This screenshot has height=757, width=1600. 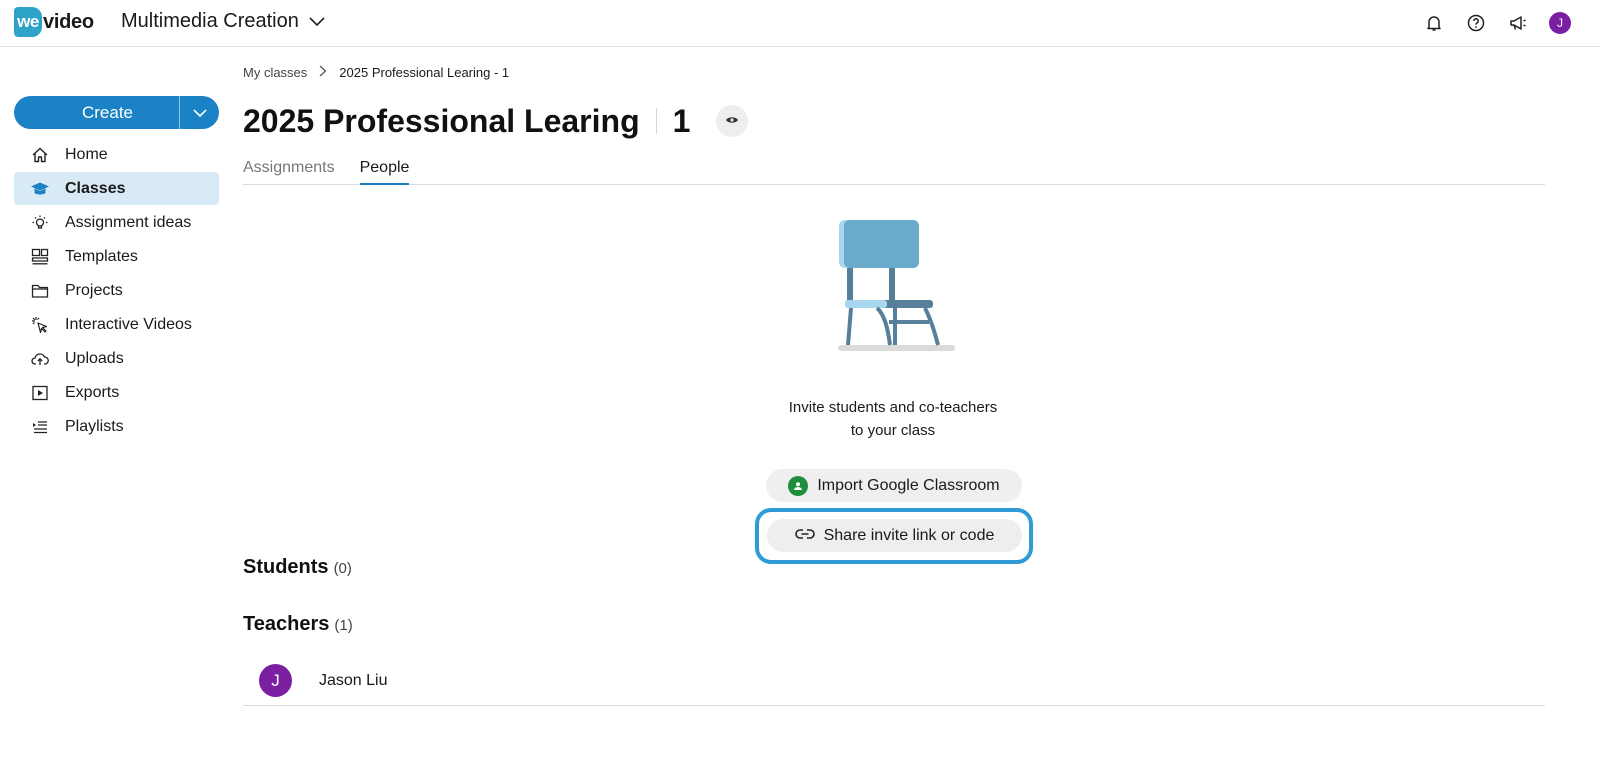 I want to click on sidebar-item-classes: Classes, so click(x=116, y=188).